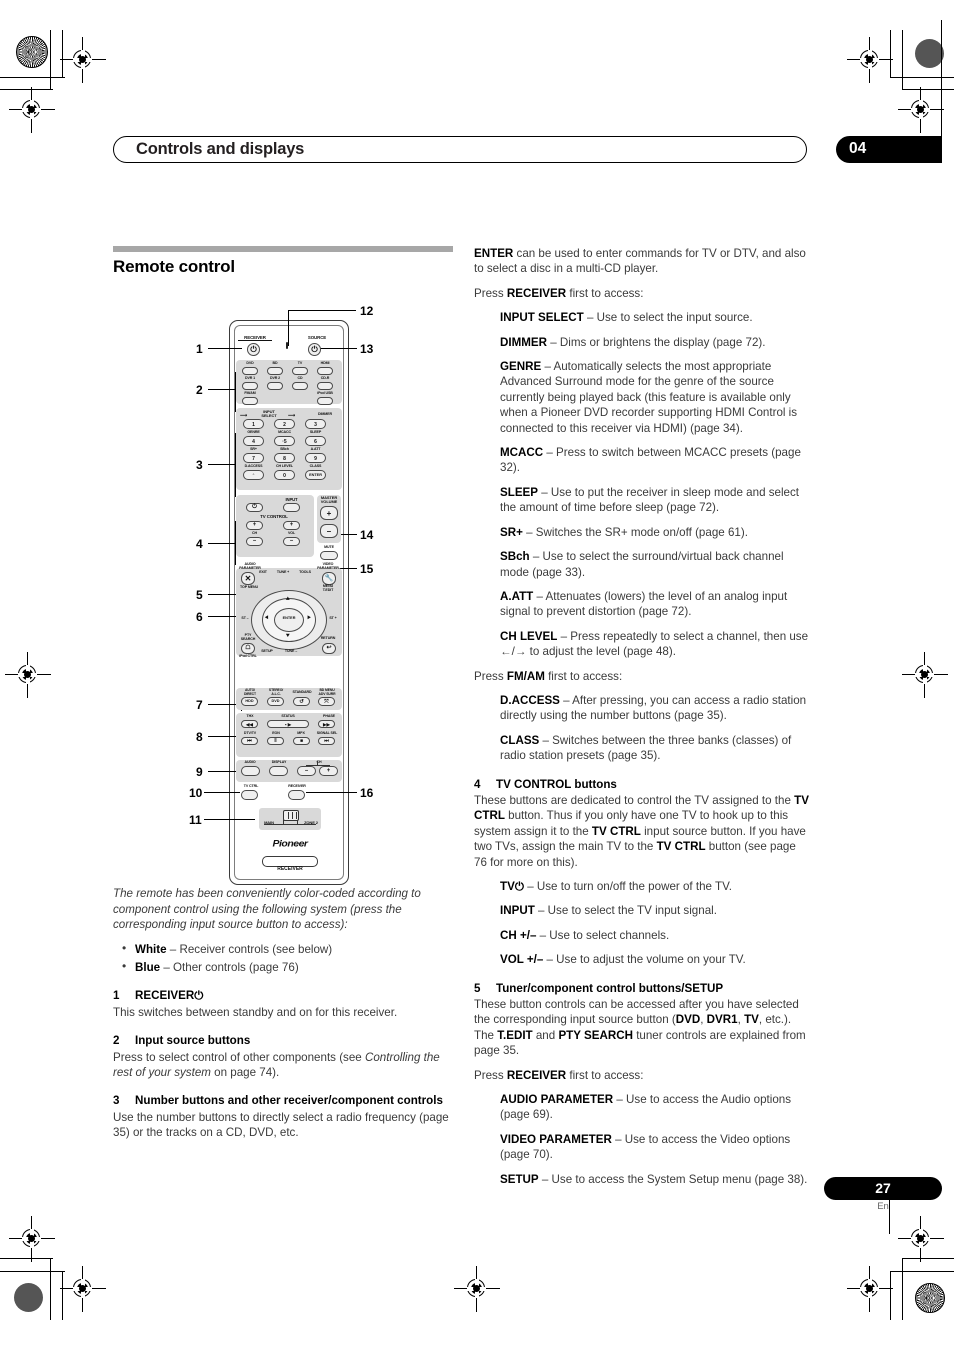 The image size is (954, 1351). I want to click on source-button-cdr, so click(325, 385).